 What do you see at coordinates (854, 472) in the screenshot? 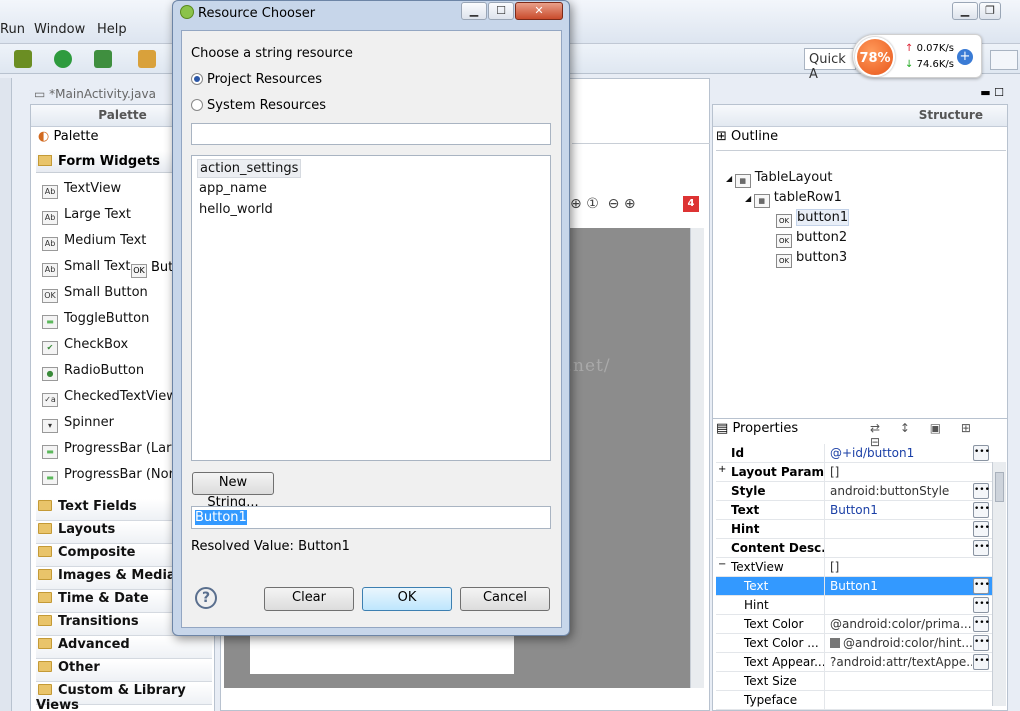
I see `property-row: +Layout Param...[]` at bounding box center [854, 472].